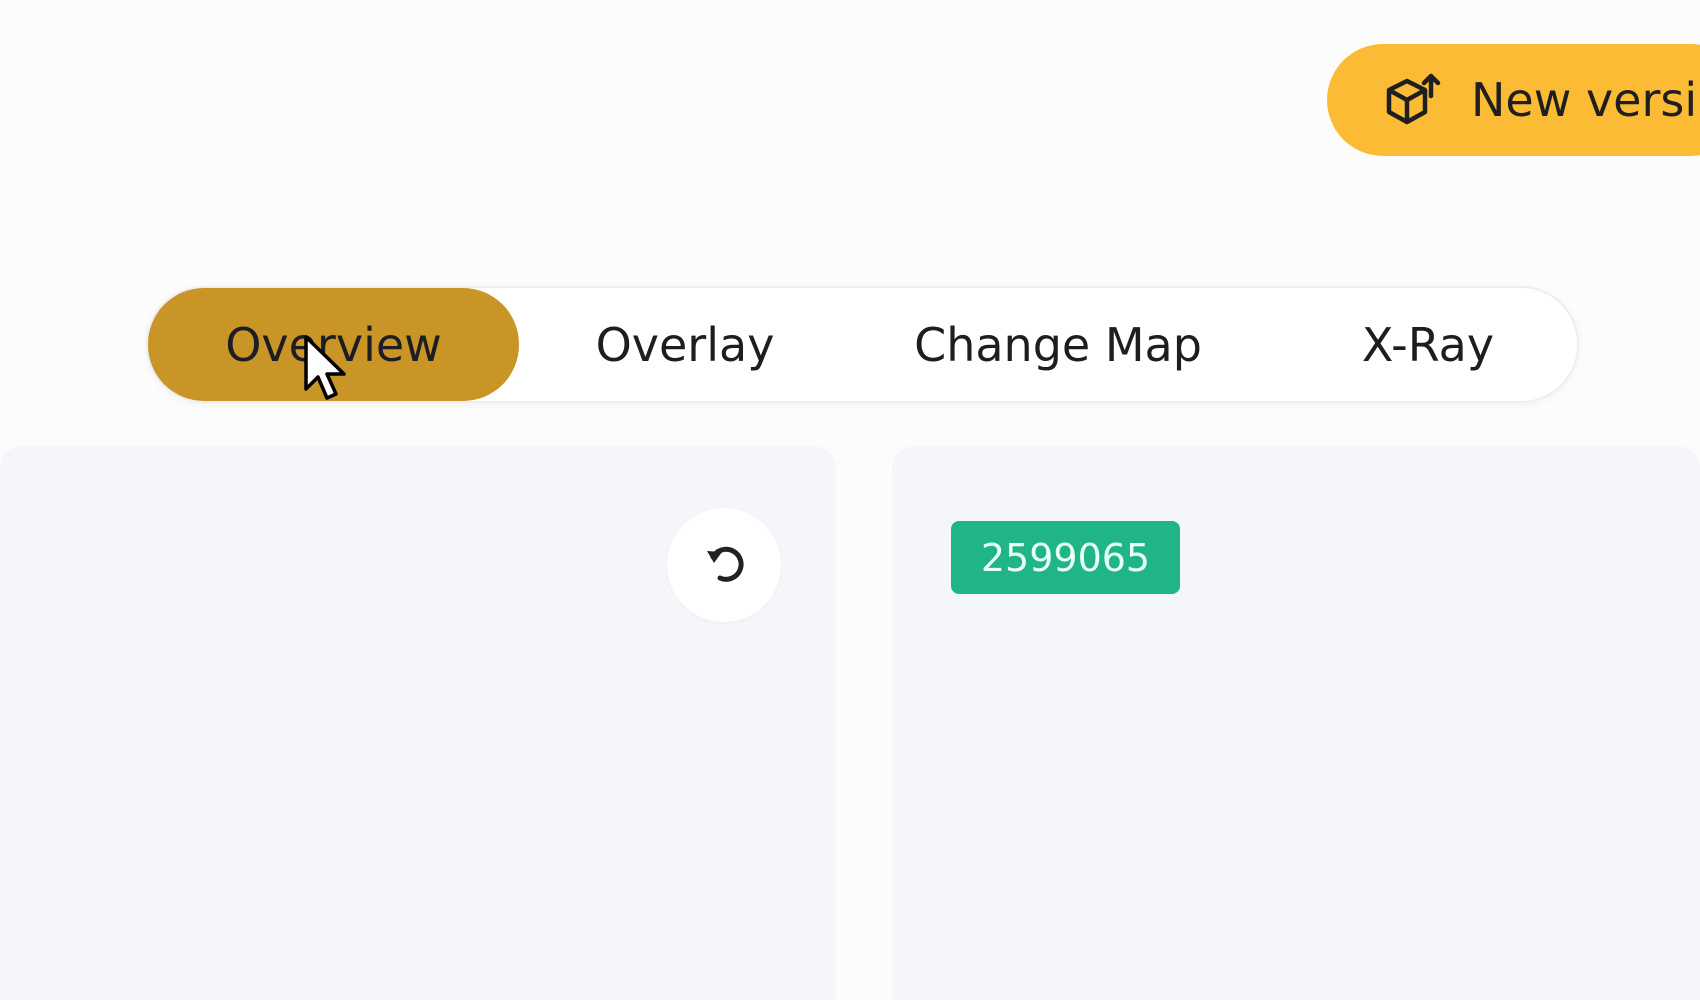 The width and height of the screenshot is (1700, 1000). Describe the element at coordinates (1428, 344) in the screenshot. I see `tab-x-ray: X-Ray` at that location.